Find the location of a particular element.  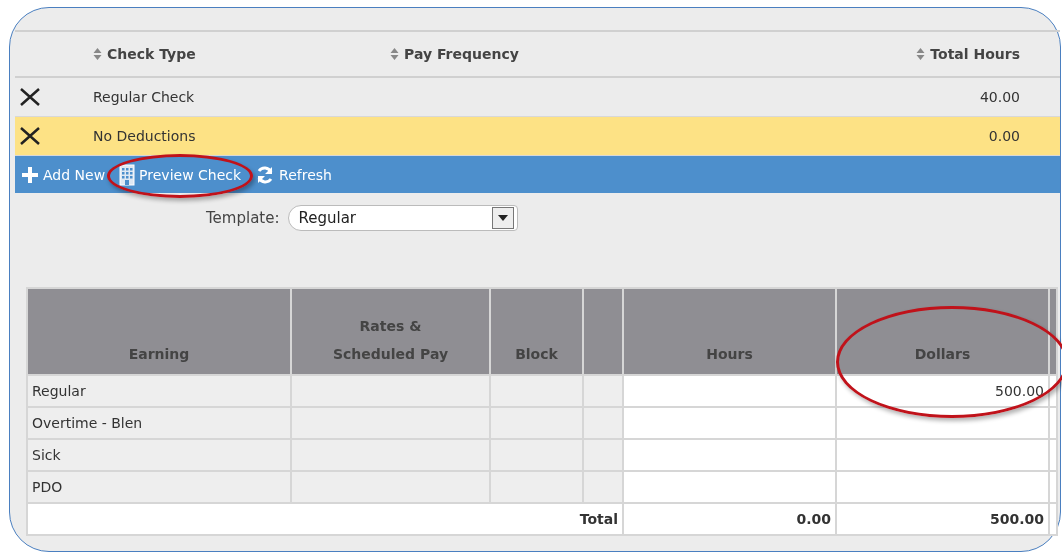

column-header: Rates & Scheduled Pay is located at coordinates (390, 331).